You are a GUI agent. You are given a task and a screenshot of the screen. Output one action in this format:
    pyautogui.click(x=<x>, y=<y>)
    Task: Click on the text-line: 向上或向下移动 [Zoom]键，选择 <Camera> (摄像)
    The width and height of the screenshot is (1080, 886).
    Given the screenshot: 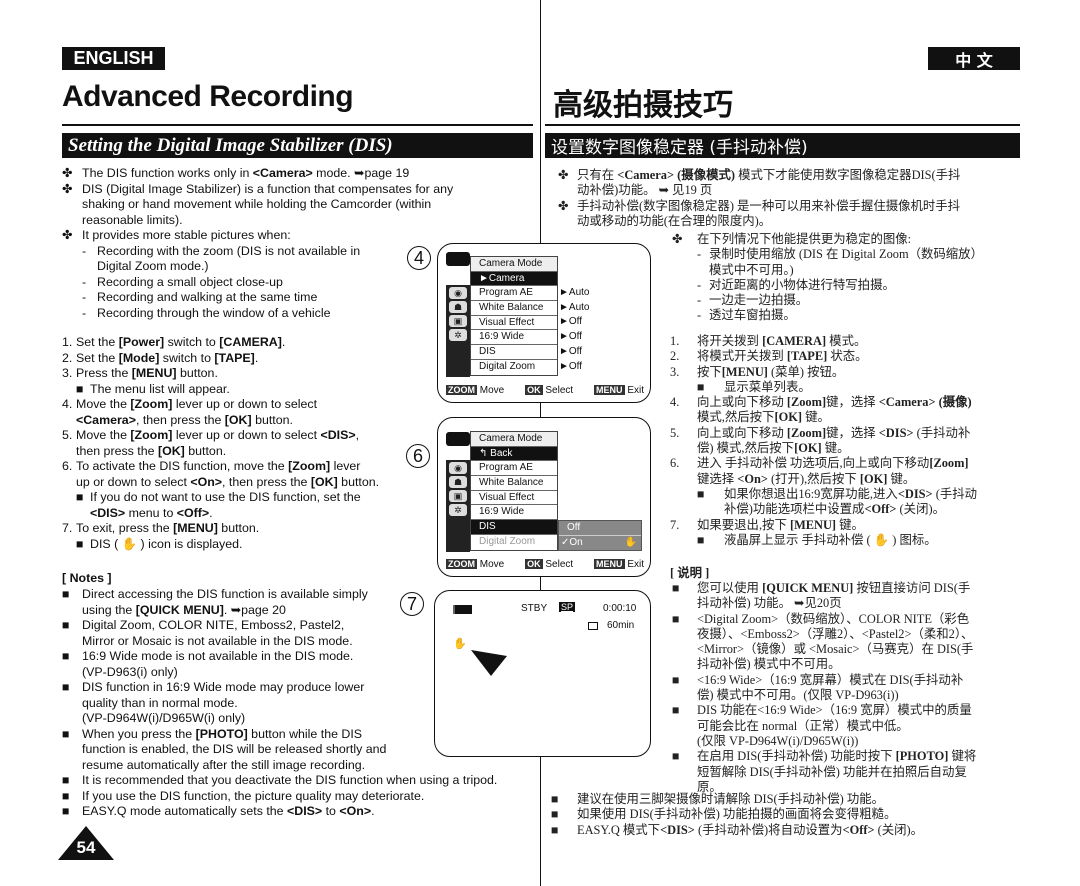 What is the action you would take?
    pyautogui.click(x=834, y=402)
    